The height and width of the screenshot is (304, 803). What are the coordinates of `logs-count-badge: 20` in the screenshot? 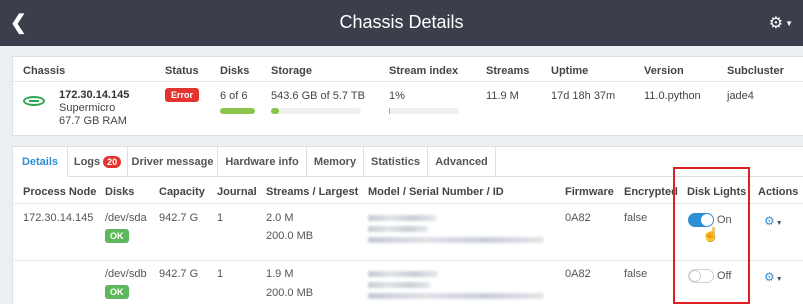 It's located at (112, 162).